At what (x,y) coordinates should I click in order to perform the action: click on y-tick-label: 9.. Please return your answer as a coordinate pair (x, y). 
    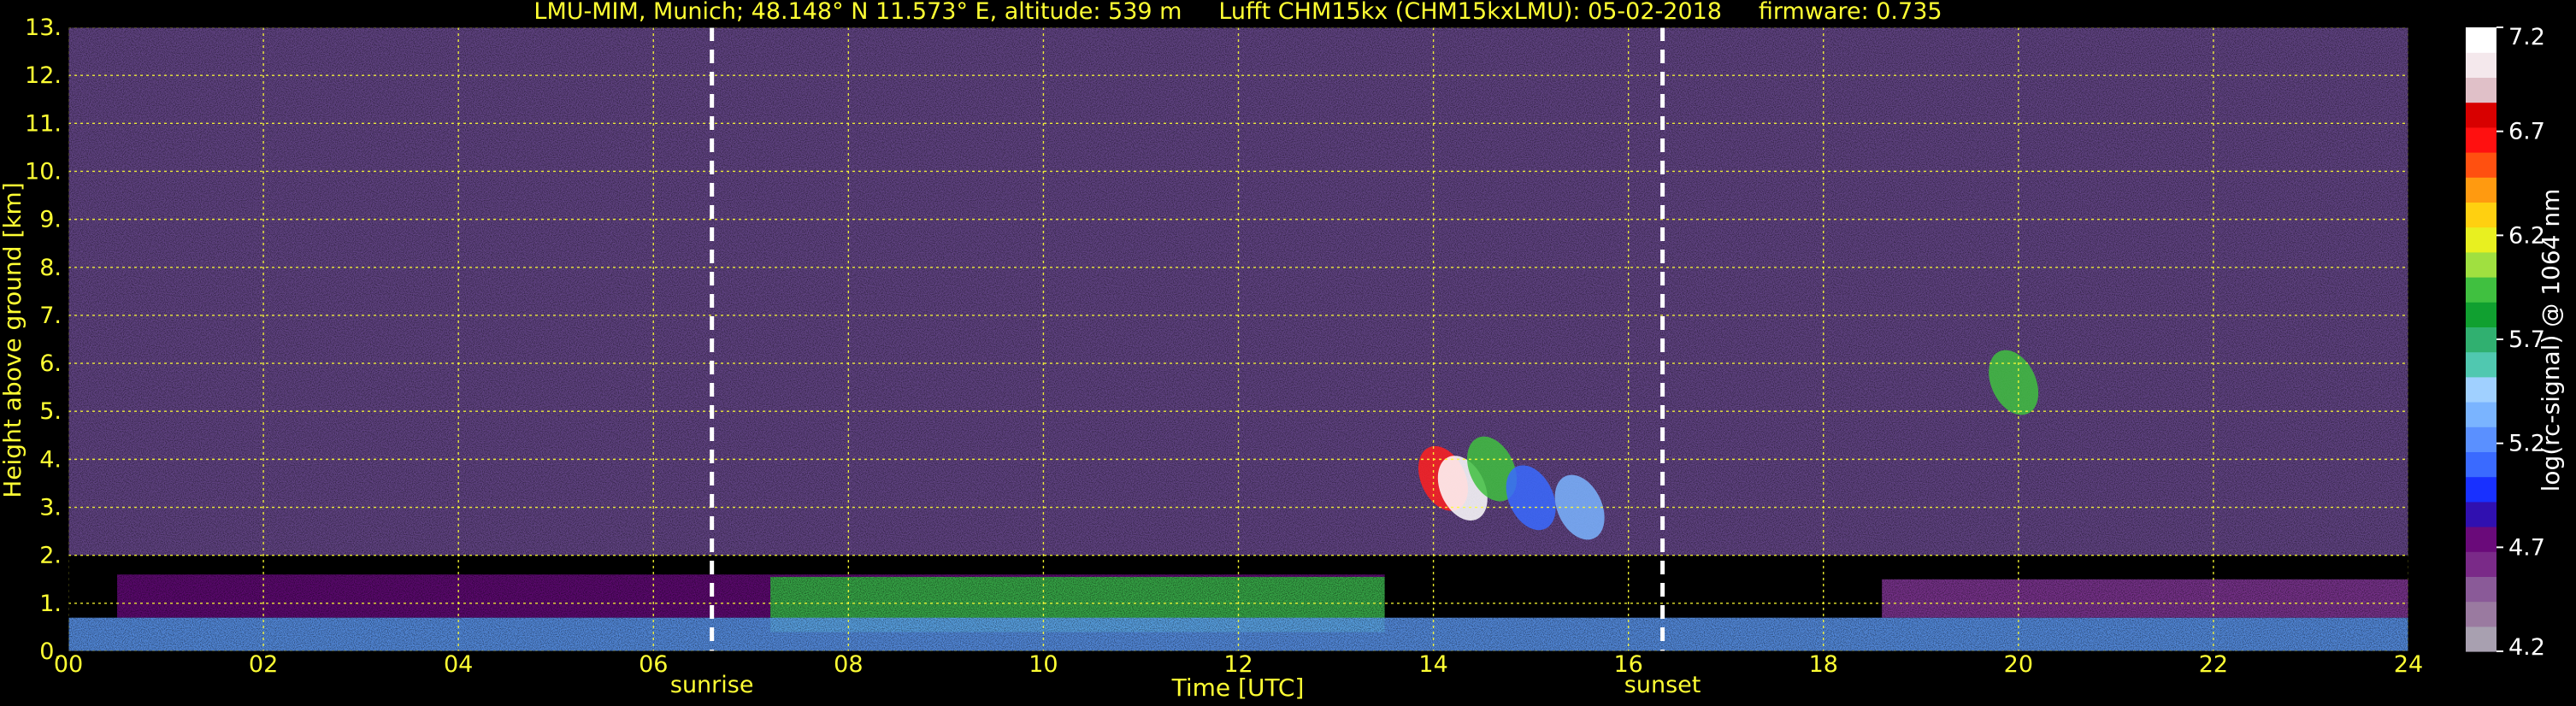
    Looking at the image, I should click on (51, 220).